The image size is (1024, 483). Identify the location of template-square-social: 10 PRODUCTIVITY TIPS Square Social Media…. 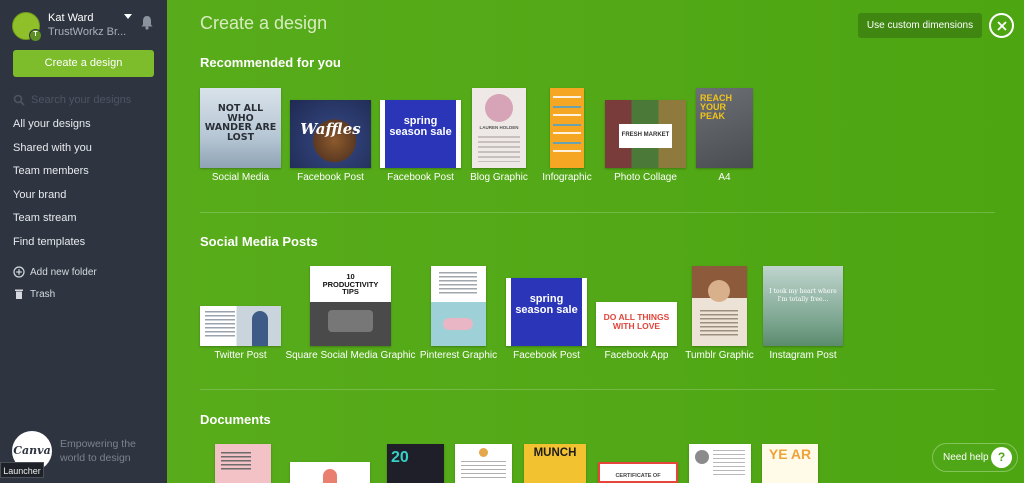
(350, 314).